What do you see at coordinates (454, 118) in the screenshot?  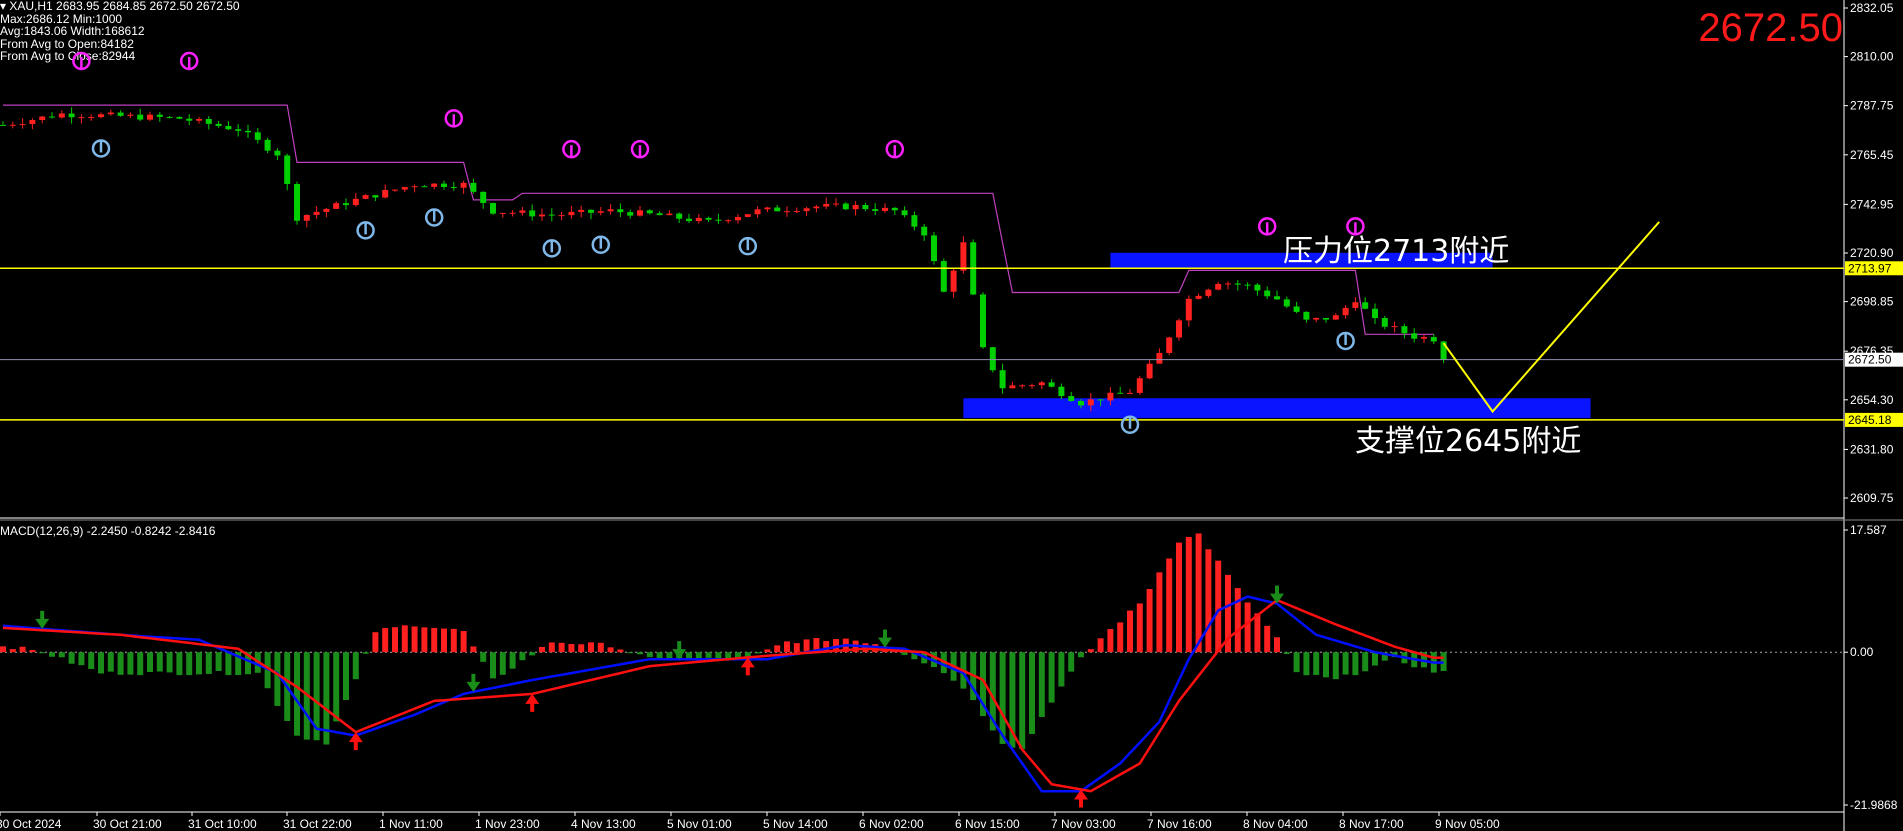 I see `high-marker` at bounding box center [454, 118].